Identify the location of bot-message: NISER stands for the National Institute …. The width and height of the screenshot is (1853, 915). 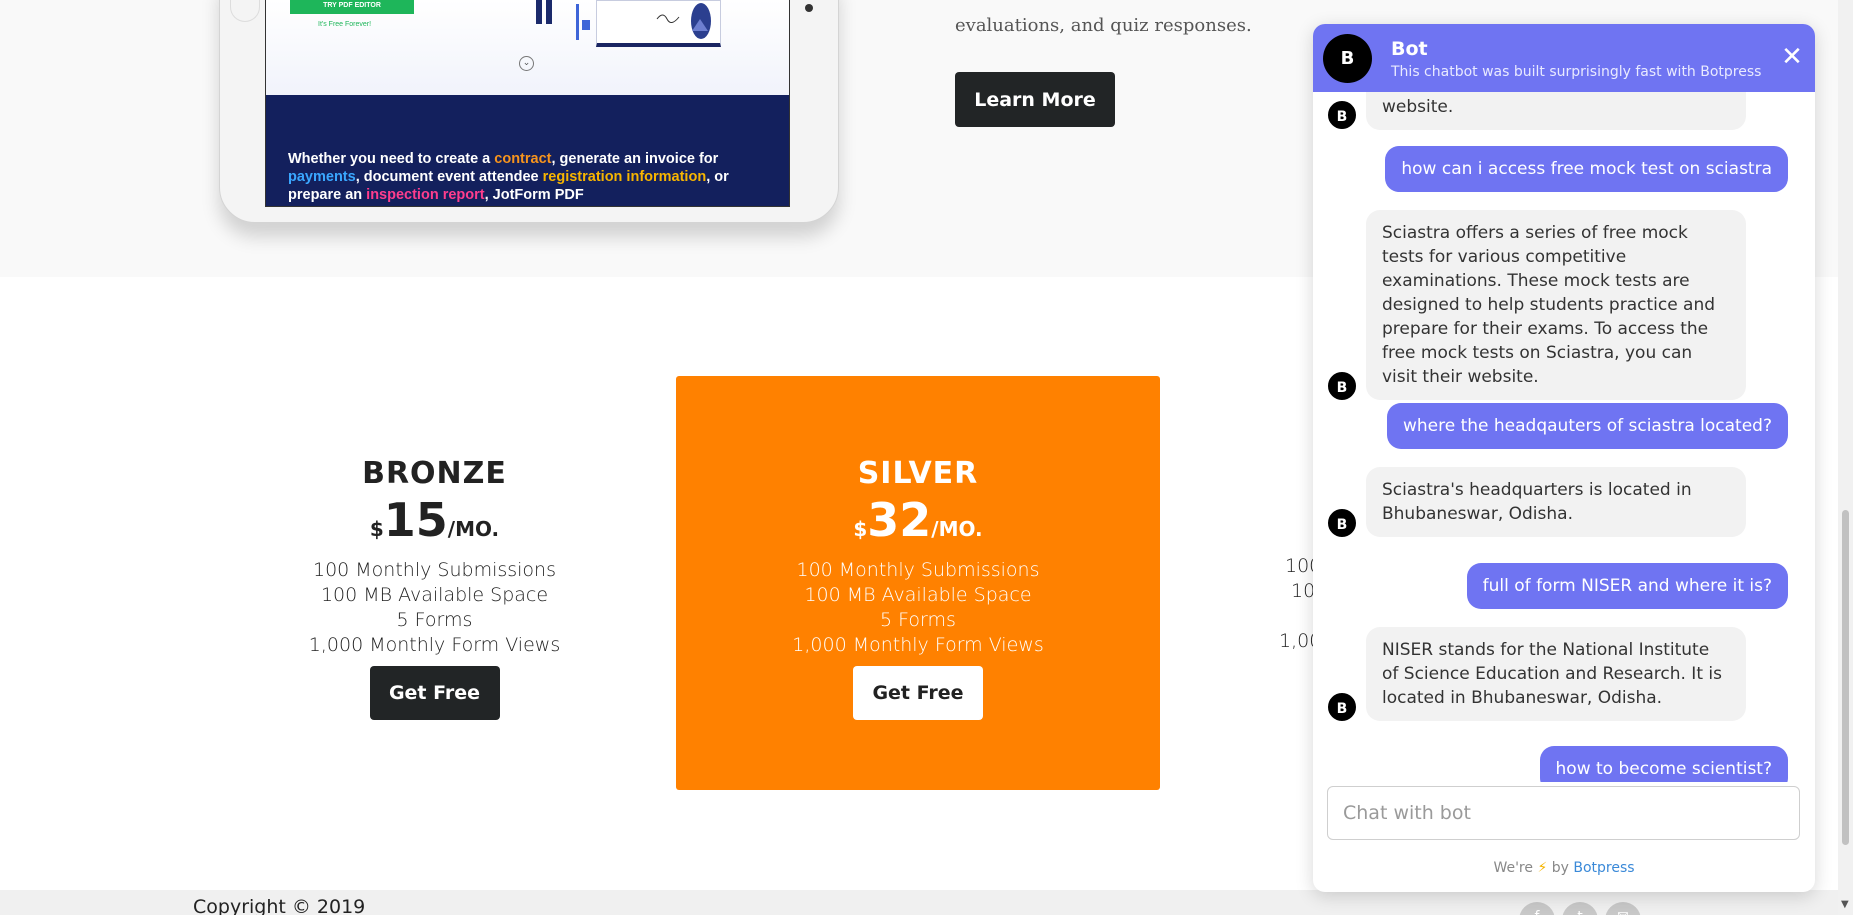
(1556, 674).